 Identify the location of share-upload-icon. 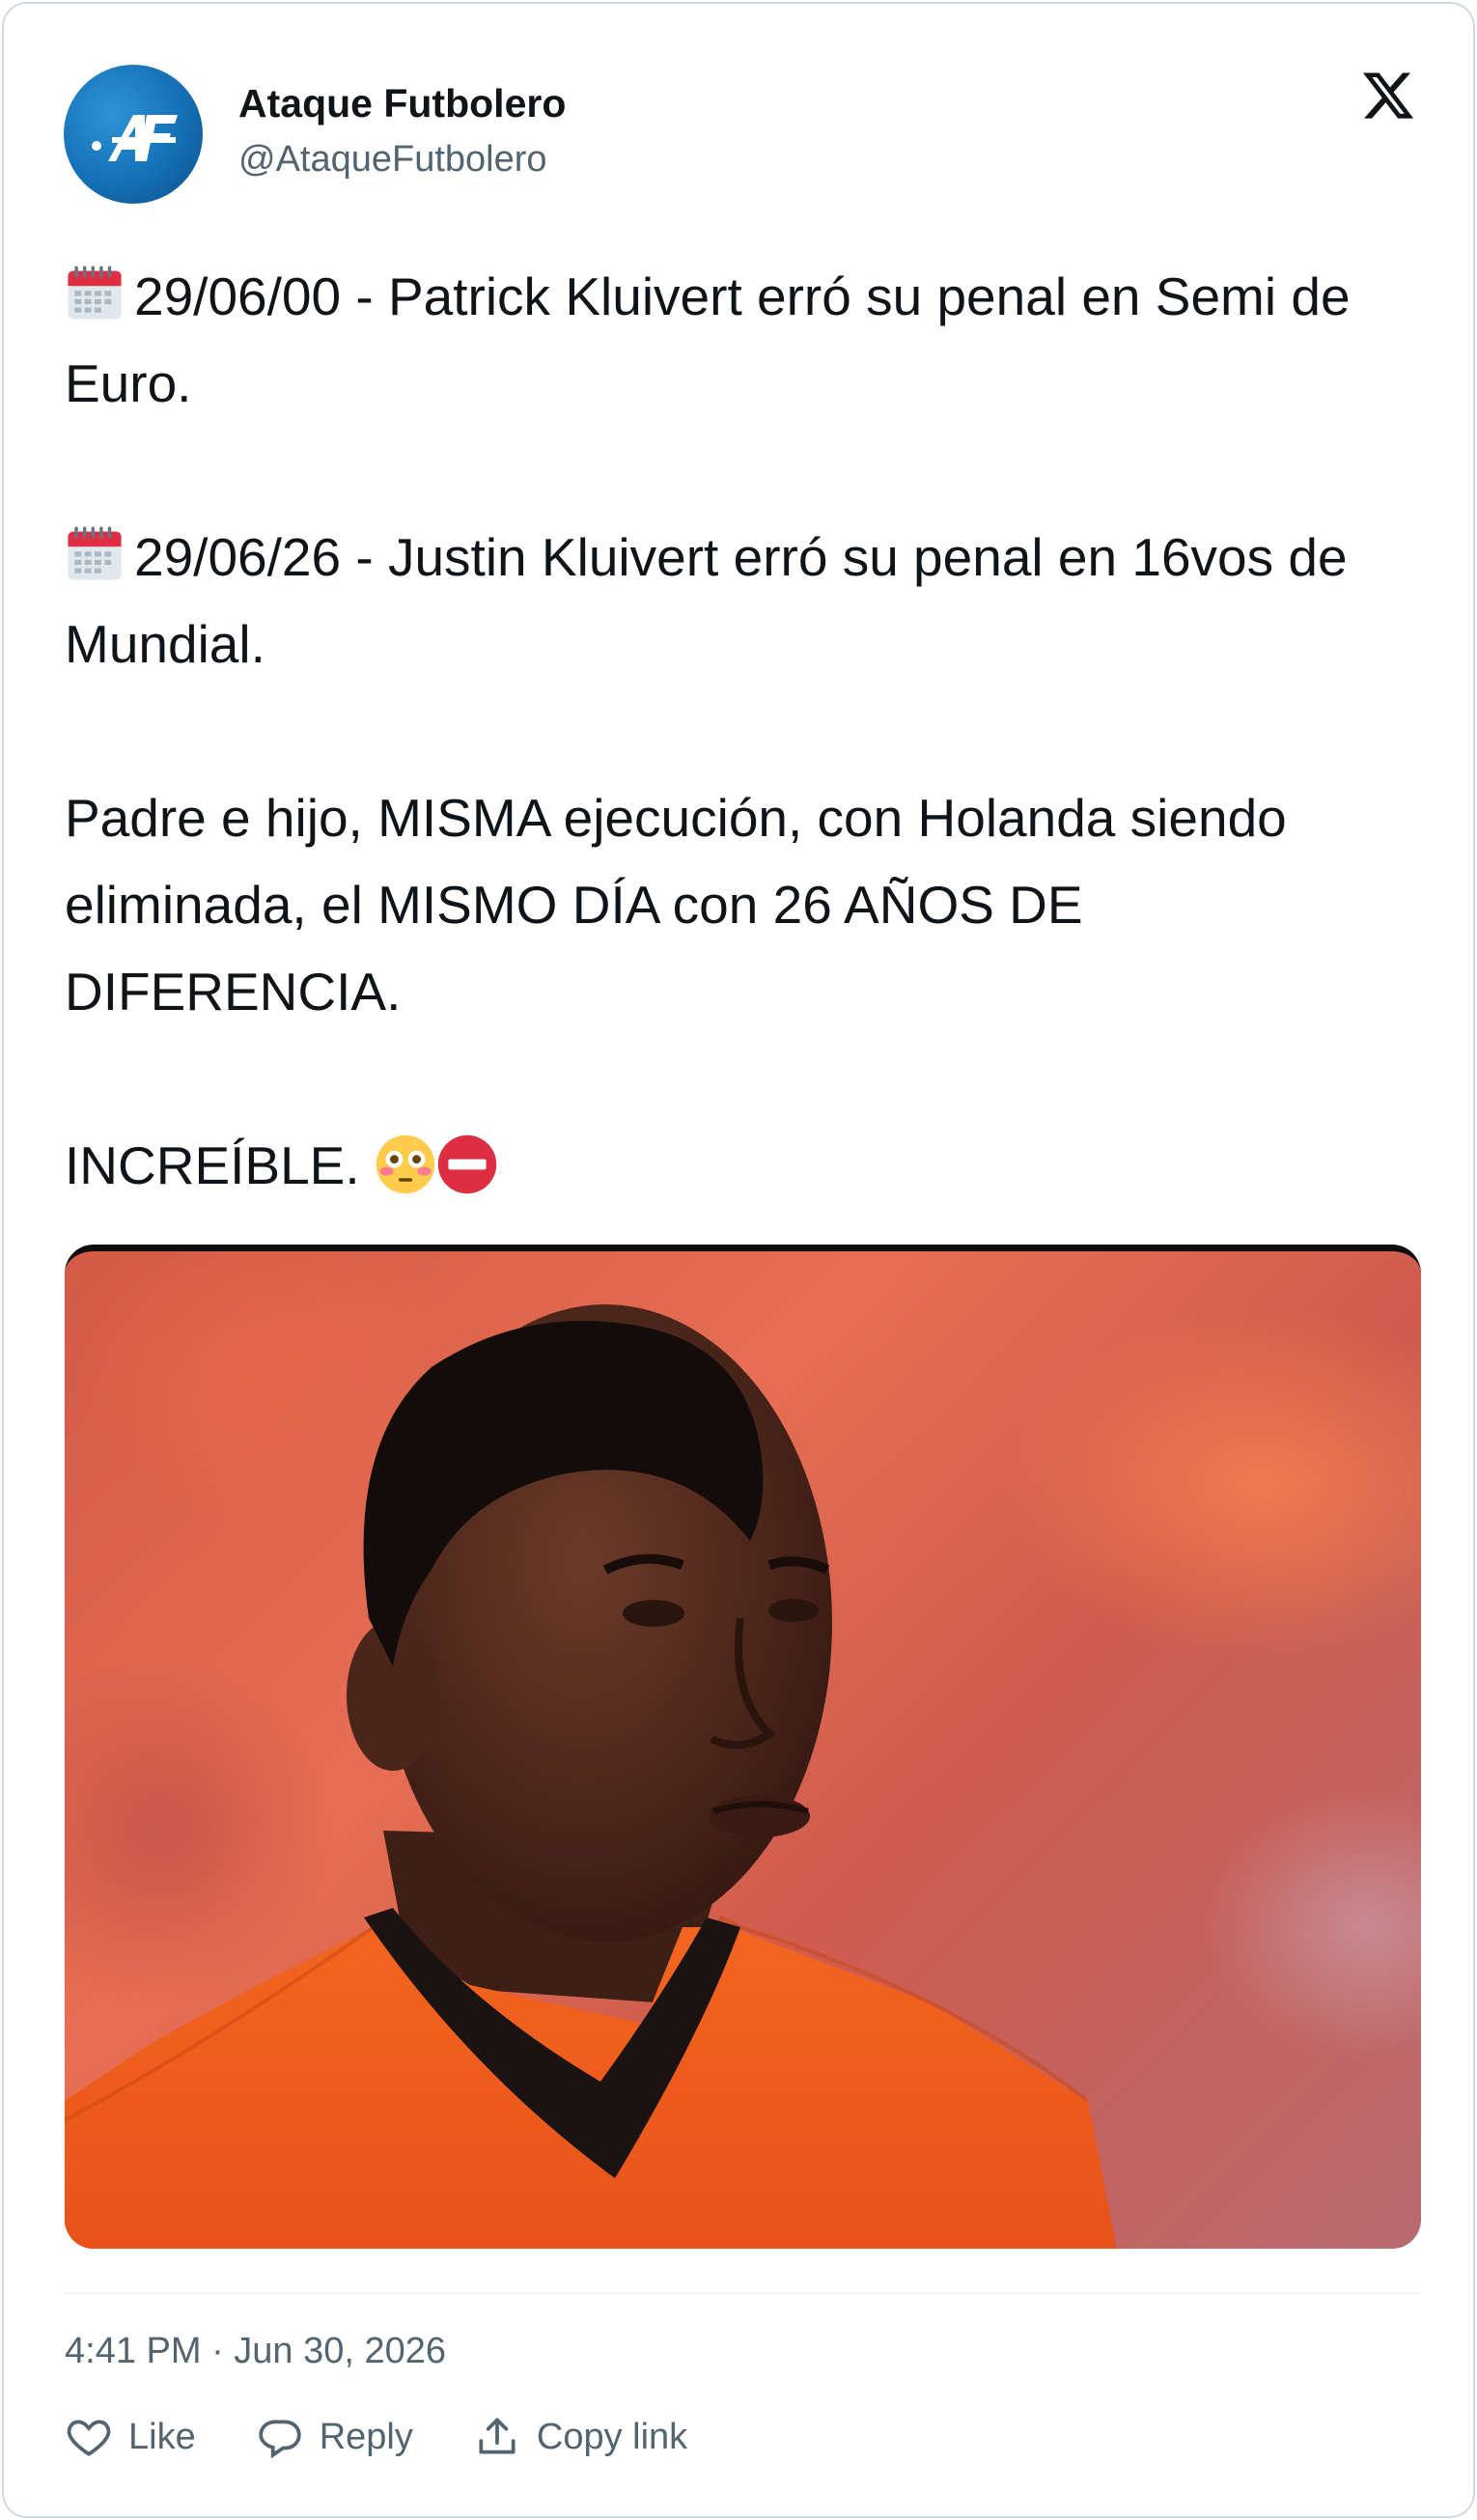
(498, 2436).